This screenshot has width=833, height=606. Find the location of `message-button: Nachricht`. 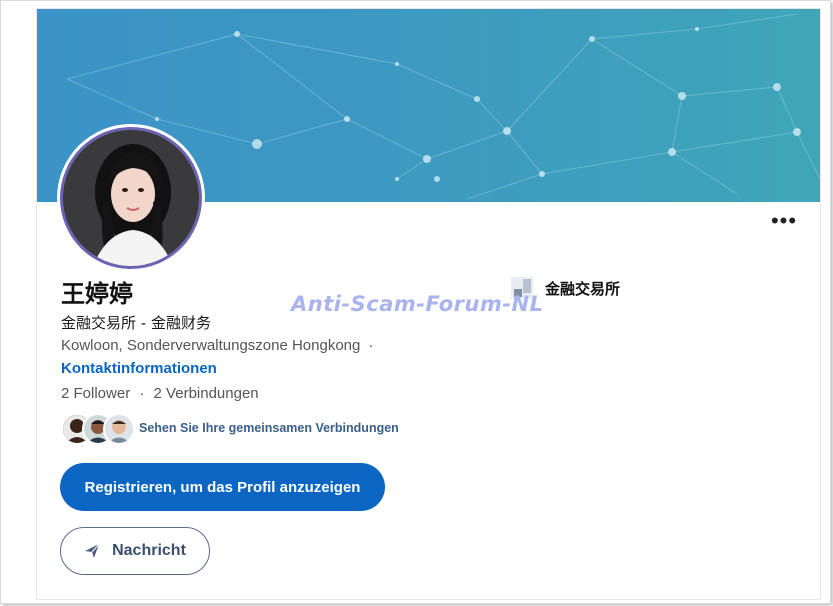

message-button: Nachricht is located at coordinates (135, 551).